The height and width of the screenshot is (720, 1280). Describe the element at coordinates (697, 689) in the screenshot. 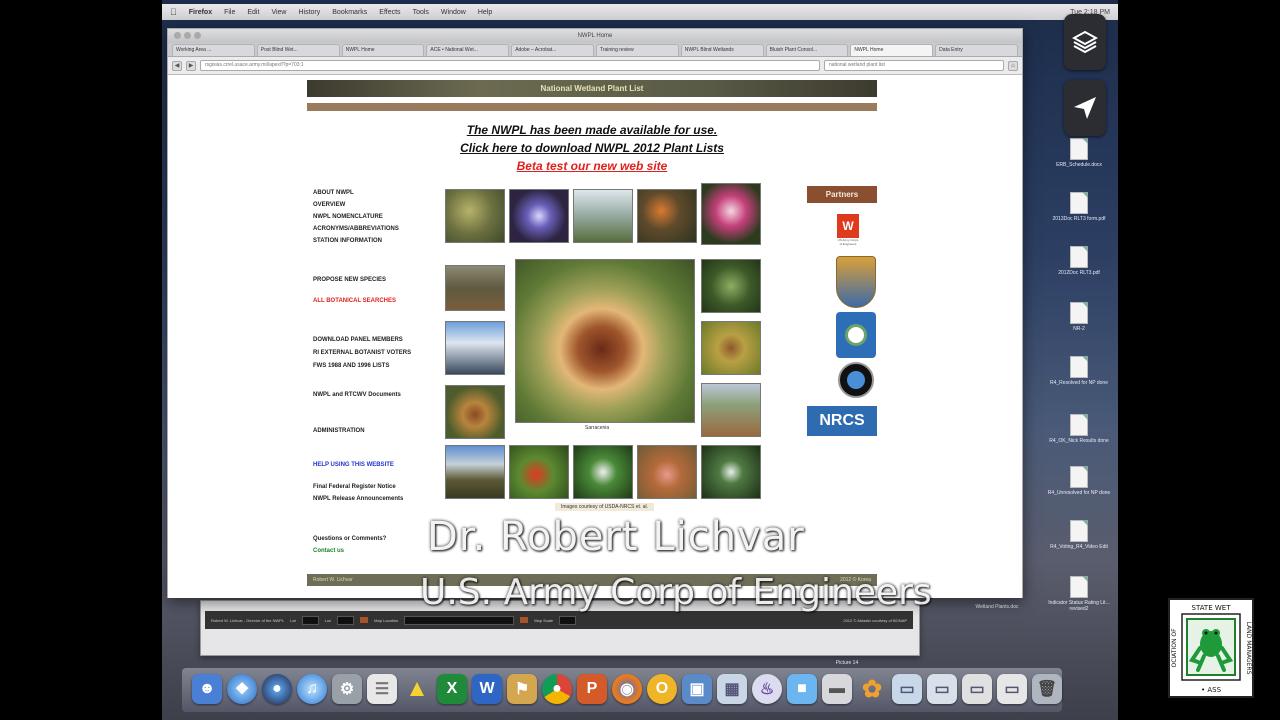

I see `virtualbox-icon: ▣` at that location.